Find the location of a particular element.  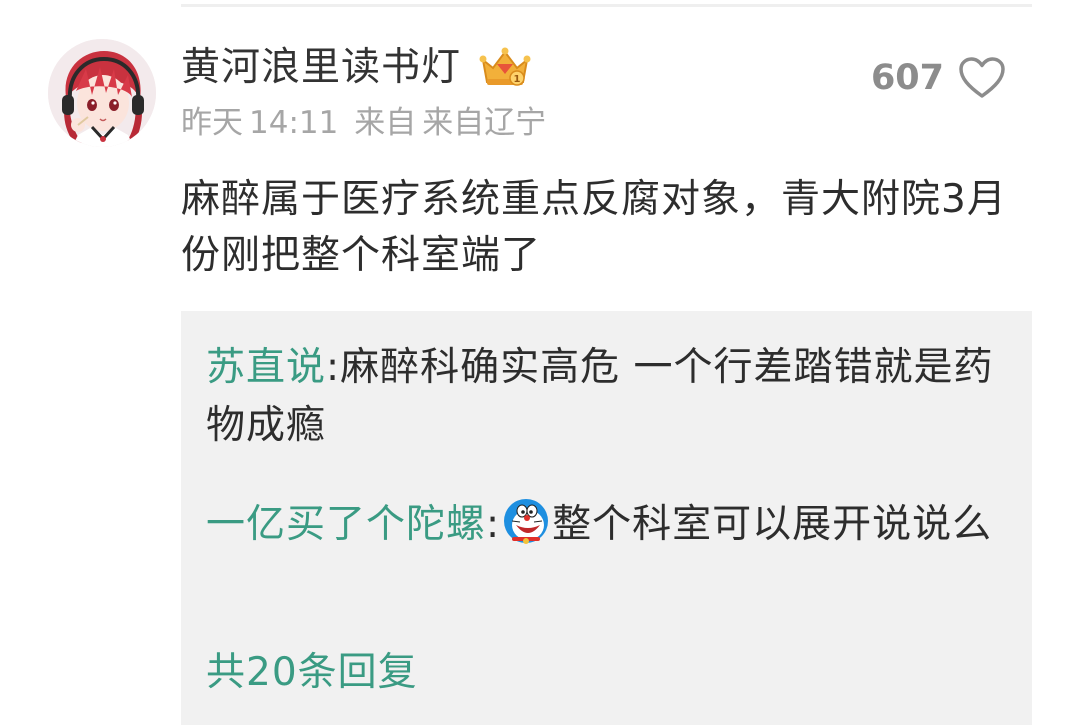

reply-text: 整个科室可以展开说说么 is located at coordinates (772, 524).